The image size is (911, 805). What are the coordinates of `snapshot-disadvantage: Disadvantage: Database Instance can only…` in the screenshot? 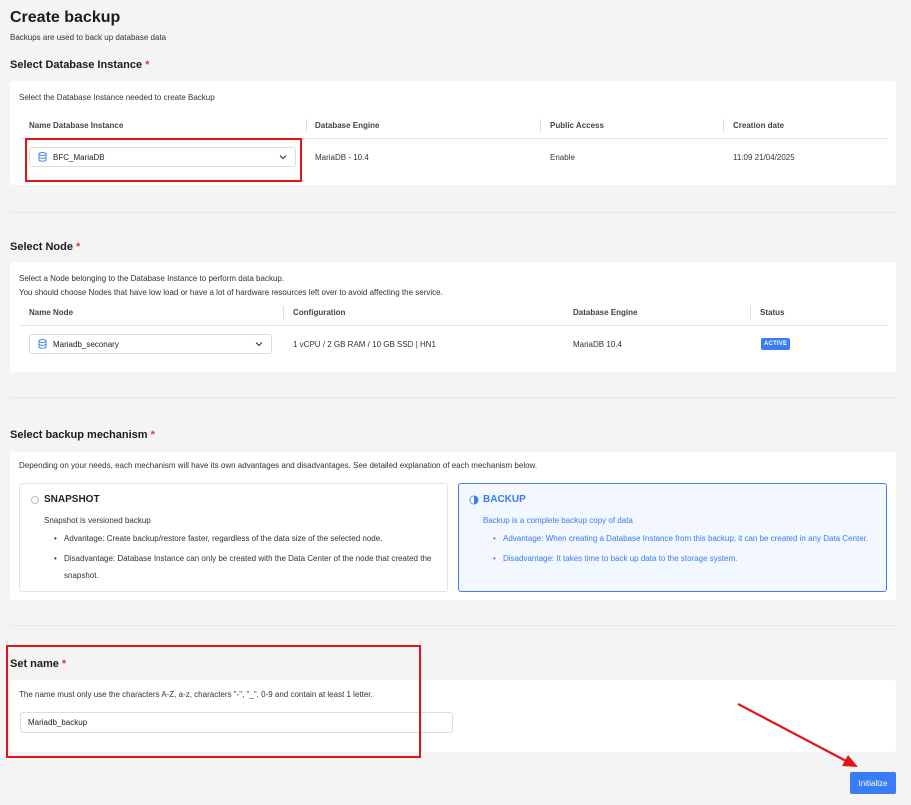 It's located at (246, 567).